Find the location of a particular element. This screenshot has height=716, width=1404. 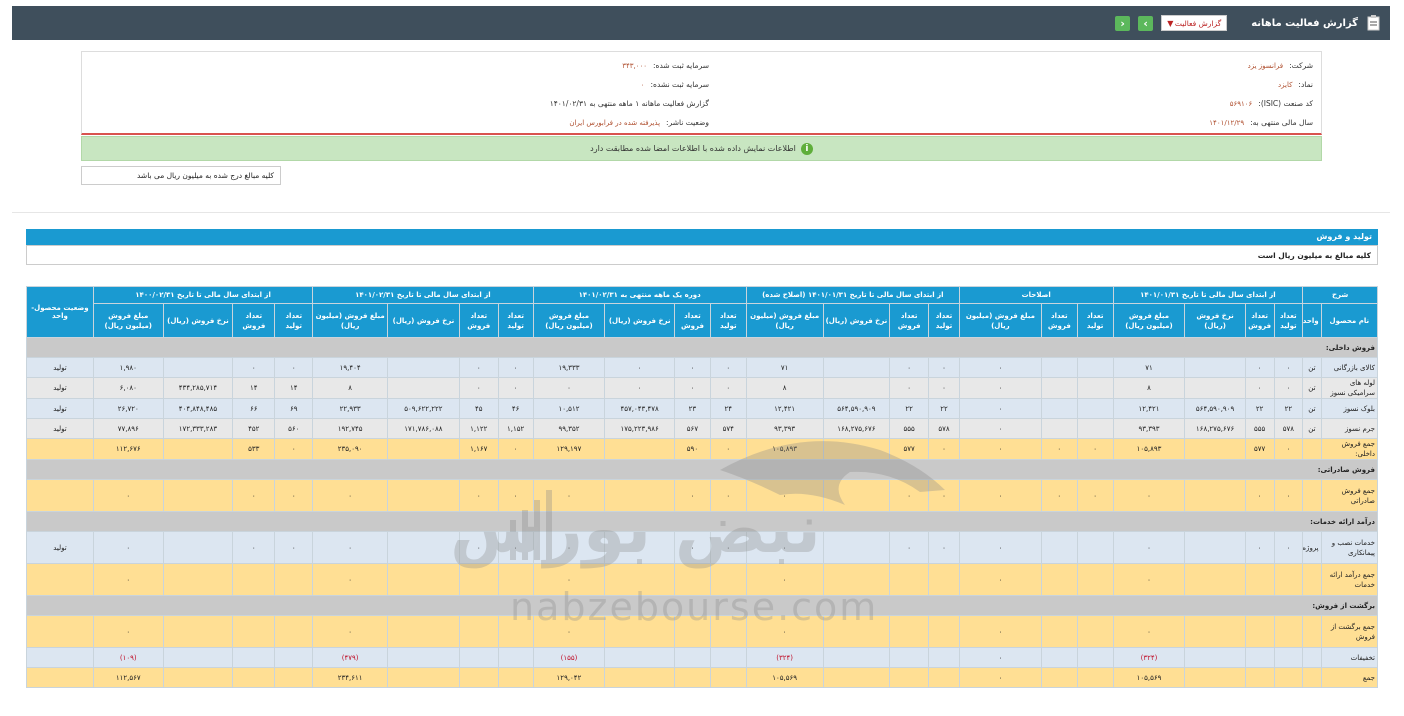

table-cell: ۱۰,۵۱۲ is located at coordinates (569, 408).